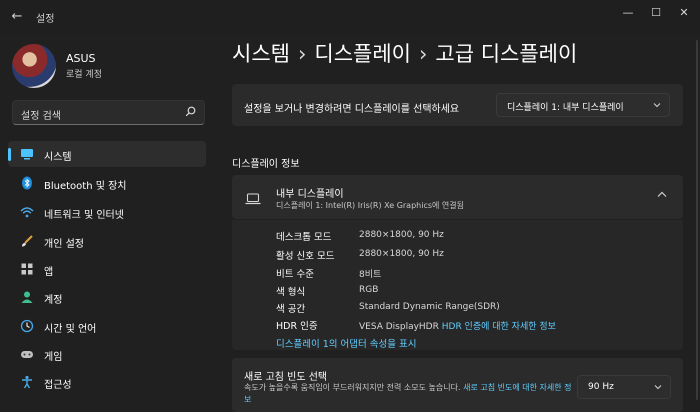 Image resolution: width=700 pixels, height=412 pixels. Describe the element at coordinates (81, 58) in the screenshot. I see `user-name: ASUS` at that location.